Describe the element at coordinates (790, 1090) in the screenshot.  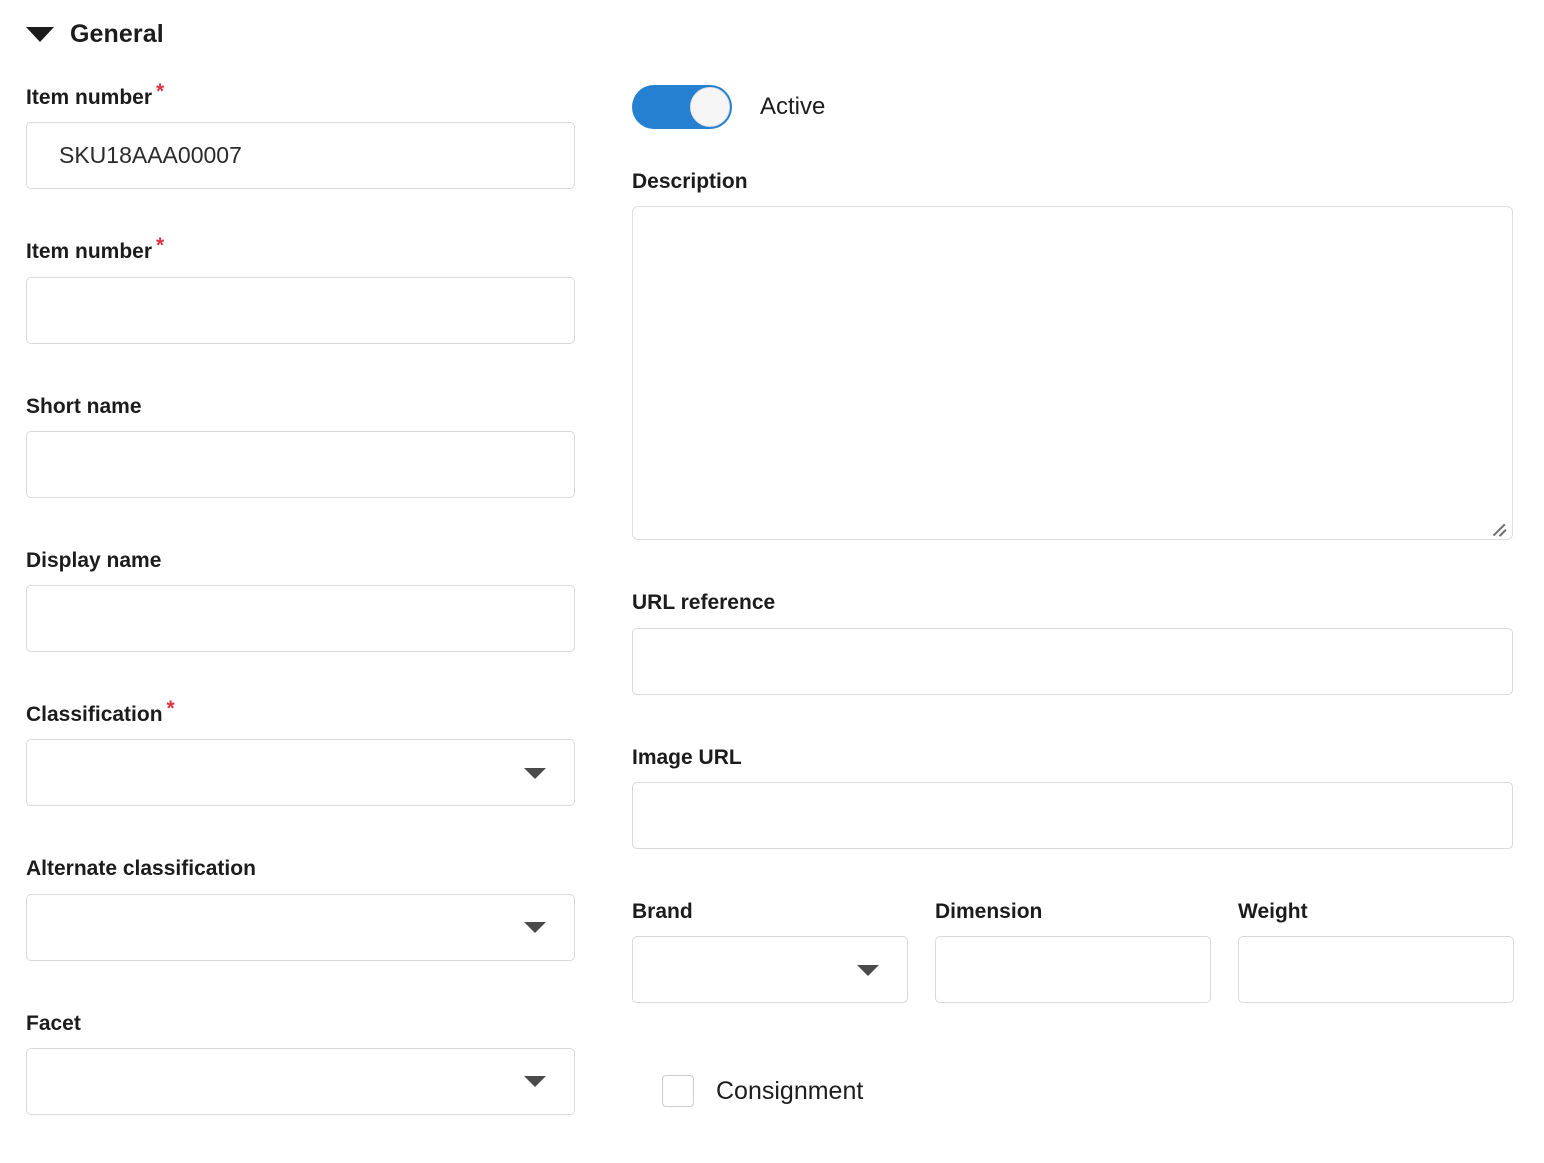
I see `consignment-label: Consignment` at that location.